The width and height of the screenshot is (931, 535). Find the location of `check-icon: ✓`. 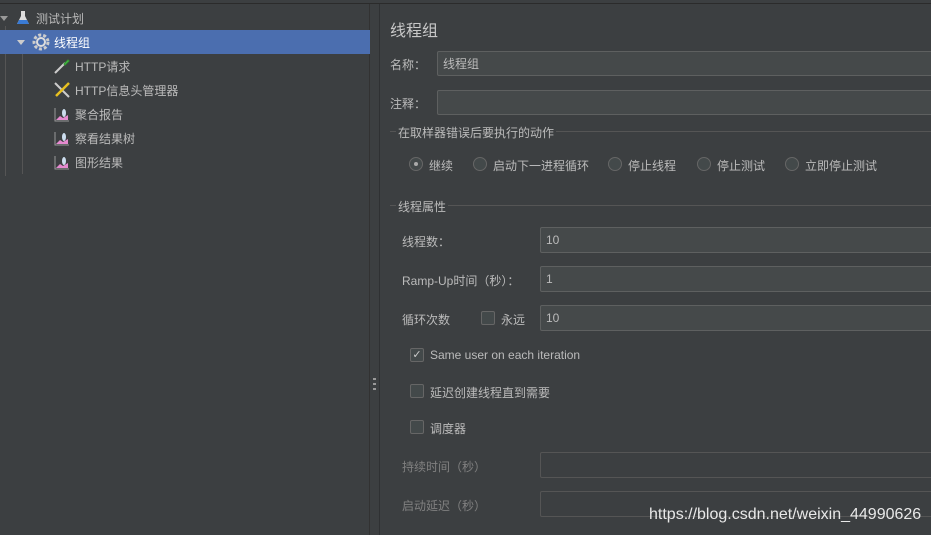

check-icon: ✓ is located at coordinates (417, 355).